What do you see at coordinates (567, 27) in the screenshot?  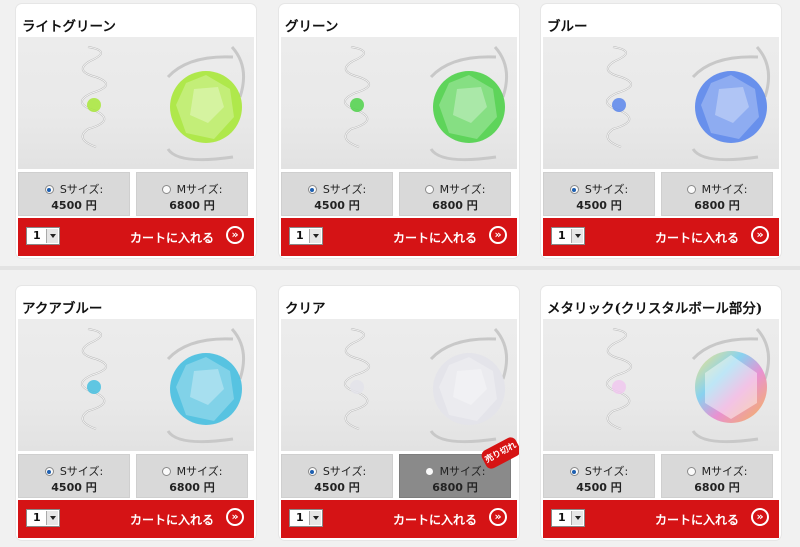 I see `product-title: ブルー` at bounding box center [567, 27].